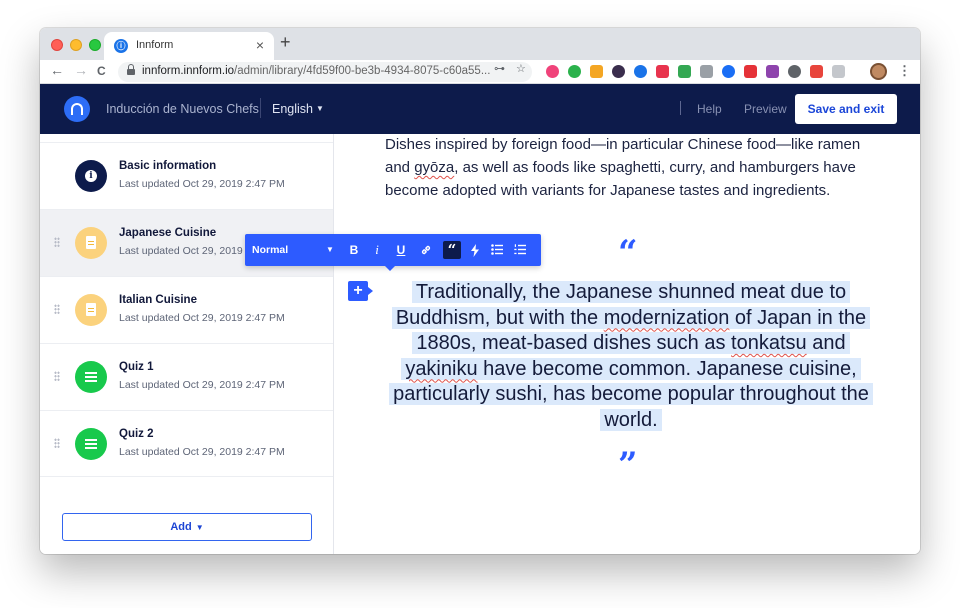 The height and width of the screenshot is (608, 960). What do you see at coordinates (765, 109) in the screenshot?
I see `preview-link: Preview` at bounding box center [765, 109].